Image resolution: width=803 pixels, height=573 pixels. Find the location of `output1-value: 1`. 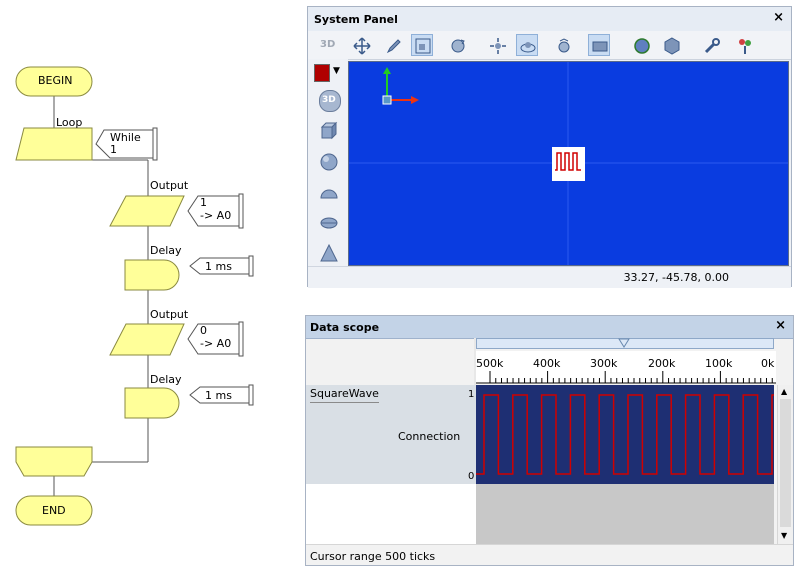

output1-value: 1 is located at coordinates (203, 202).